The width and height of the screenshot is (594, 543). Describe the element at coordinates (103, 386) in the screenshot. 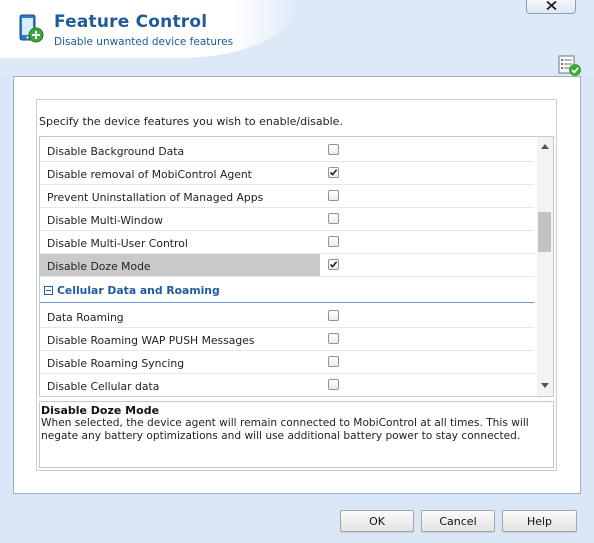

I see `feature-label: Disable Cellular data` at that location.